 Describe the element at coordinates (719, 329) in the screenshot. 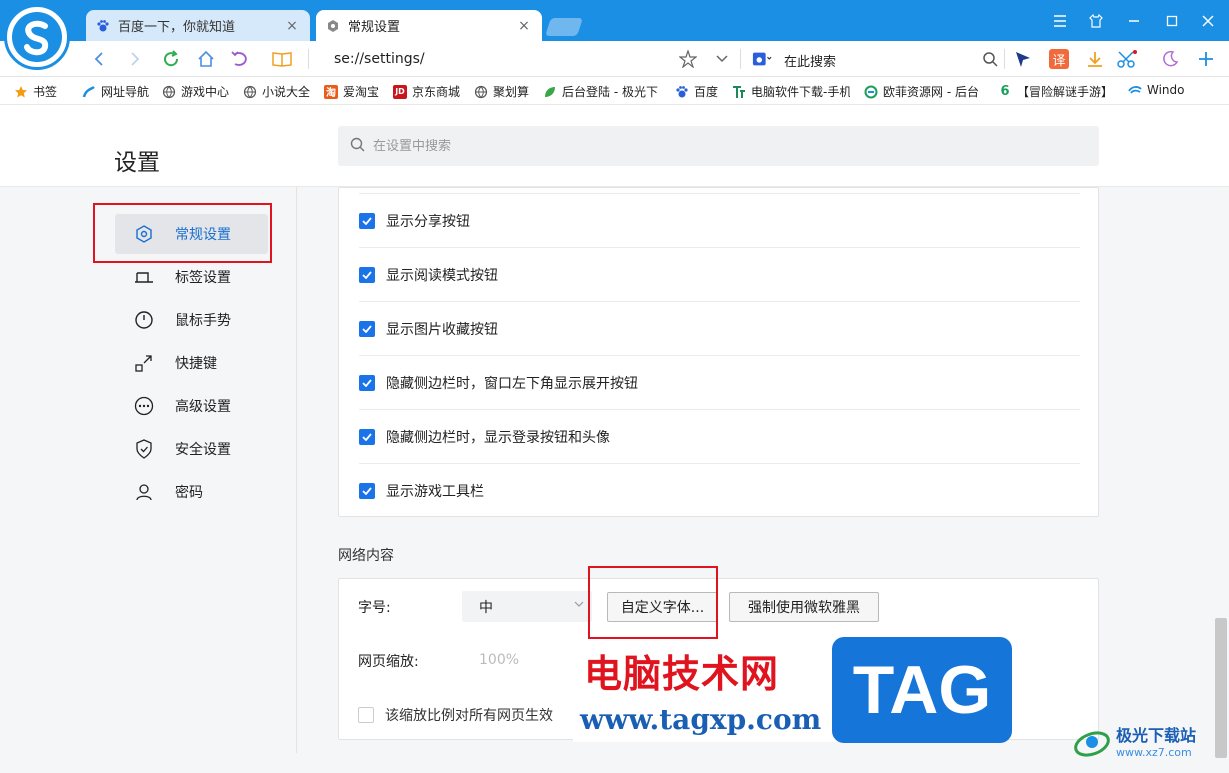

I see `option-row: 显示图片收藏按钮` at that location.